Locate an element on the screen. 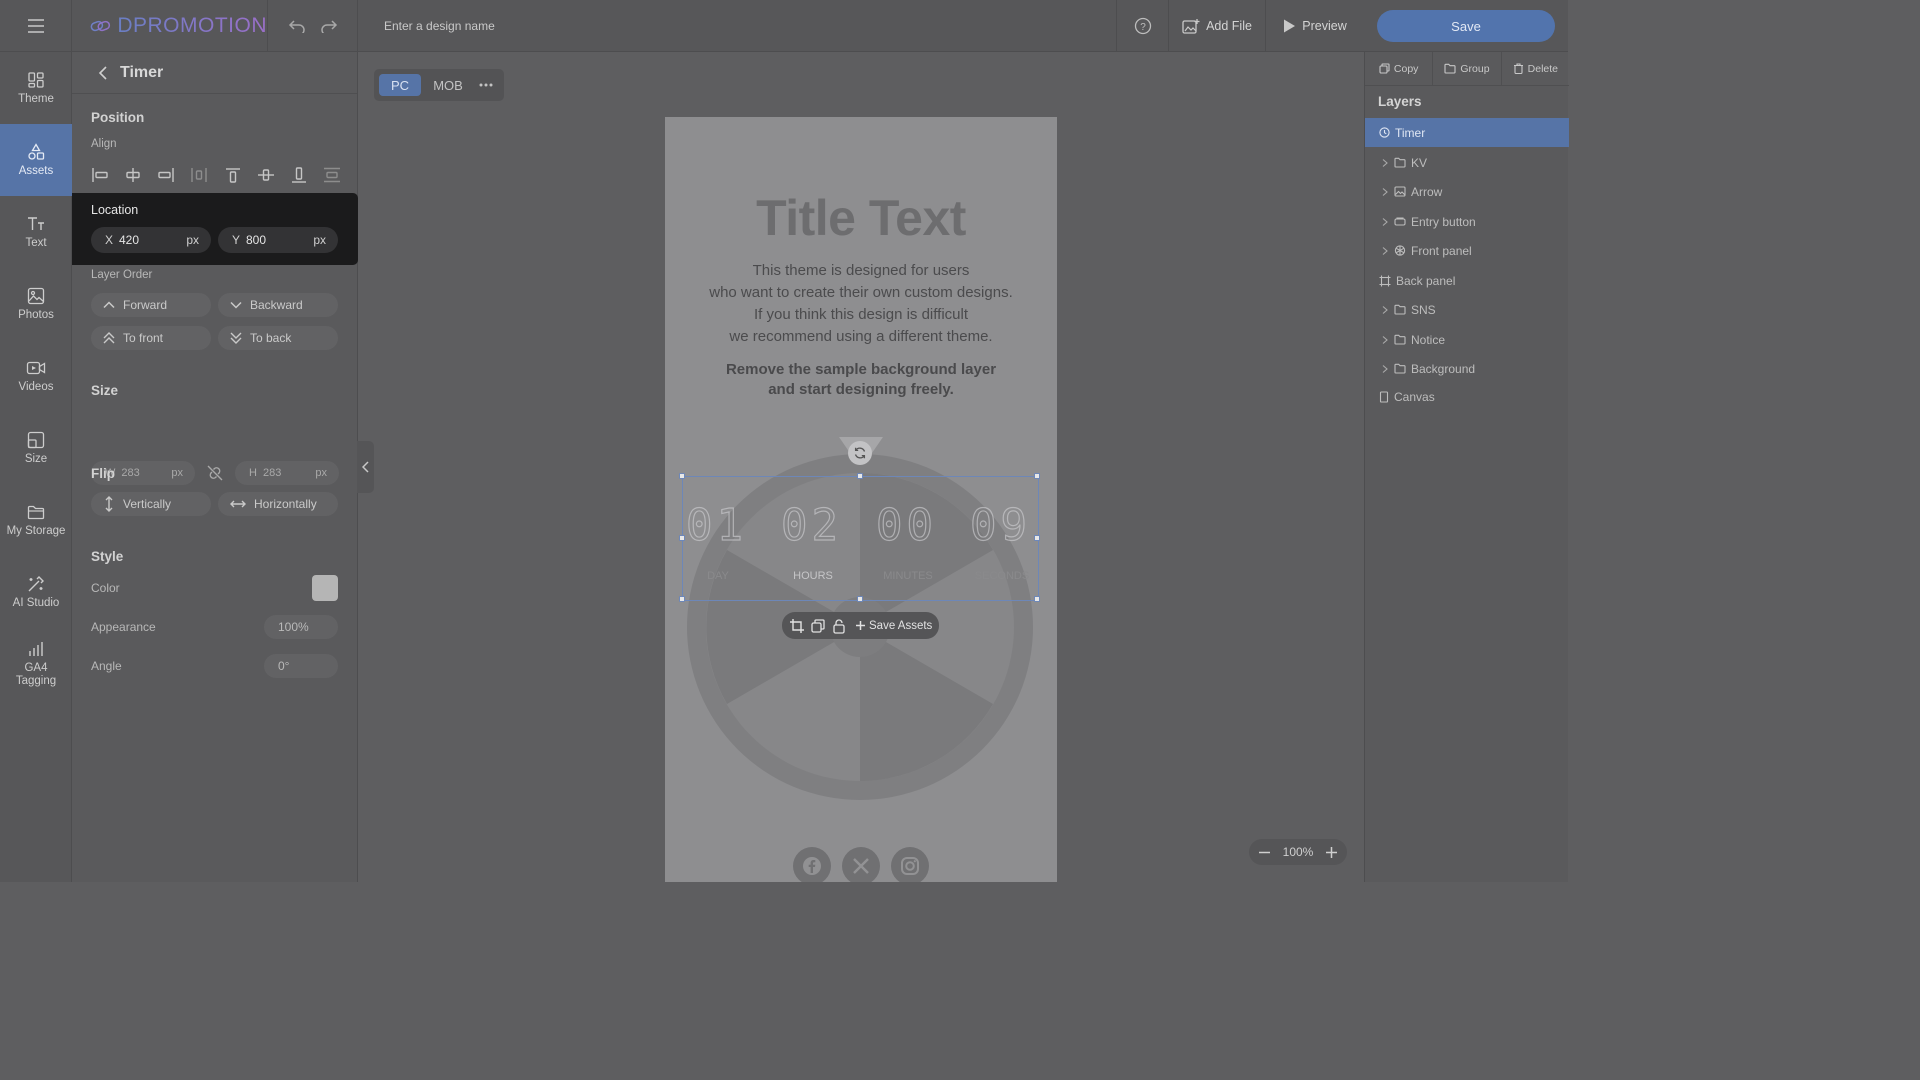 This screenshot has width=1920, height=1080. zoom-out-icon is located at coordinates (1264, 852).